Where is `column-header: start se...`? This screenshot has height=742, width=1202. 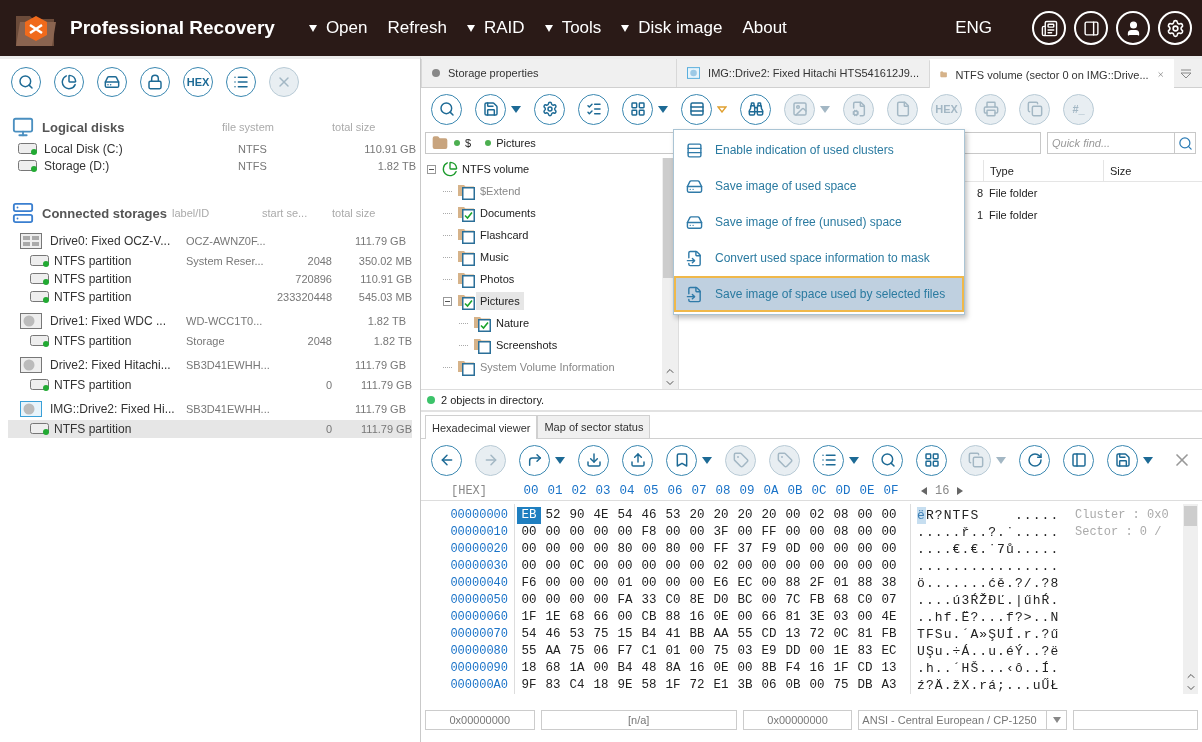 column-header: start se... is located at coordinates (285, 213).